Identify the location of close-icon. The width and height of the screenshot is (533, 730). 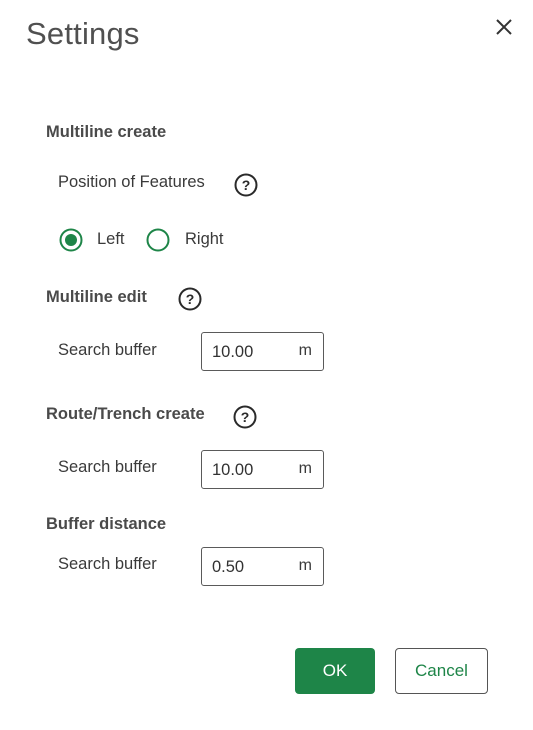
(504, 27).